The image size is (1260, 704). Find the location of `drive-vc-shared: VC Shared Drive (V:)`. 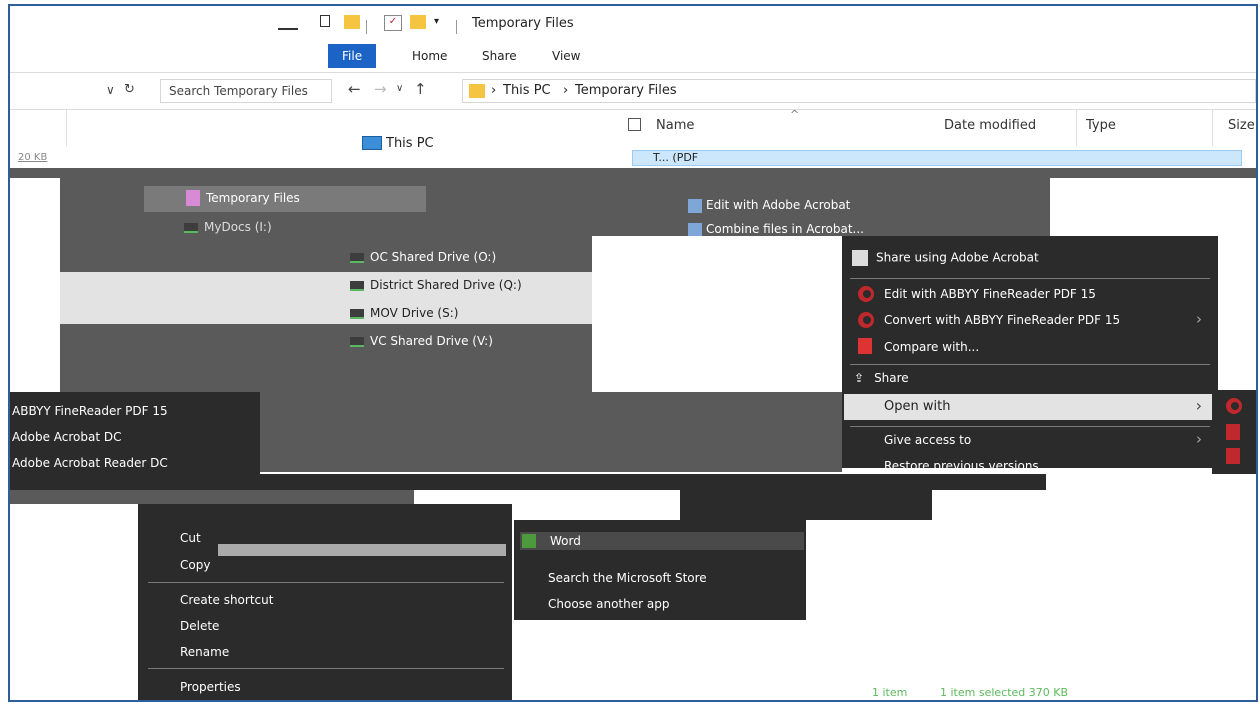

drive-vc-shared: VC Shared Drive (V:) is located at coordinates (421, 341).